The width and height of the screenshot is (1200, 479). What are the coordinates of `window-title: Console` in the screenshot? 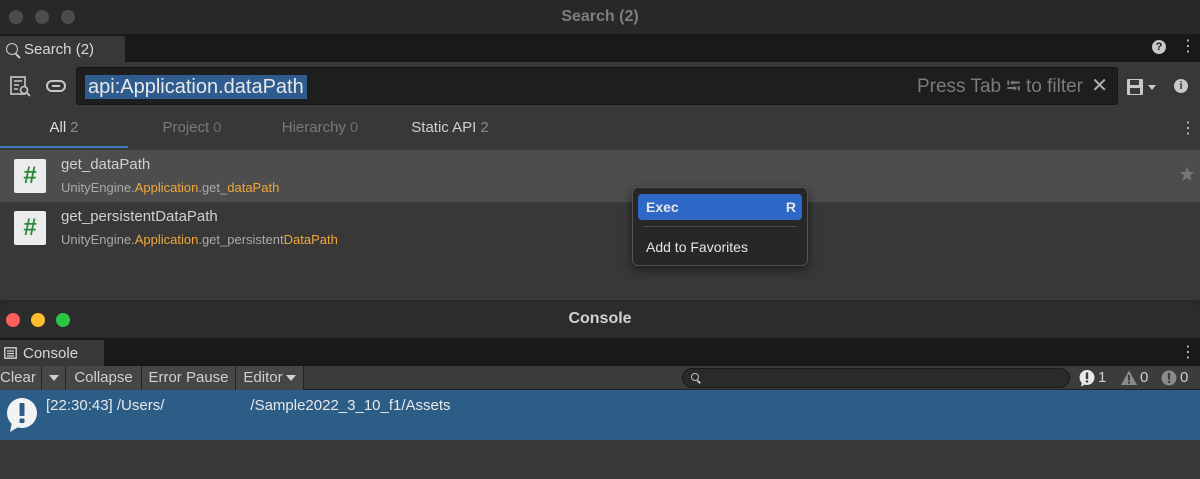 It's located at (600, 318).